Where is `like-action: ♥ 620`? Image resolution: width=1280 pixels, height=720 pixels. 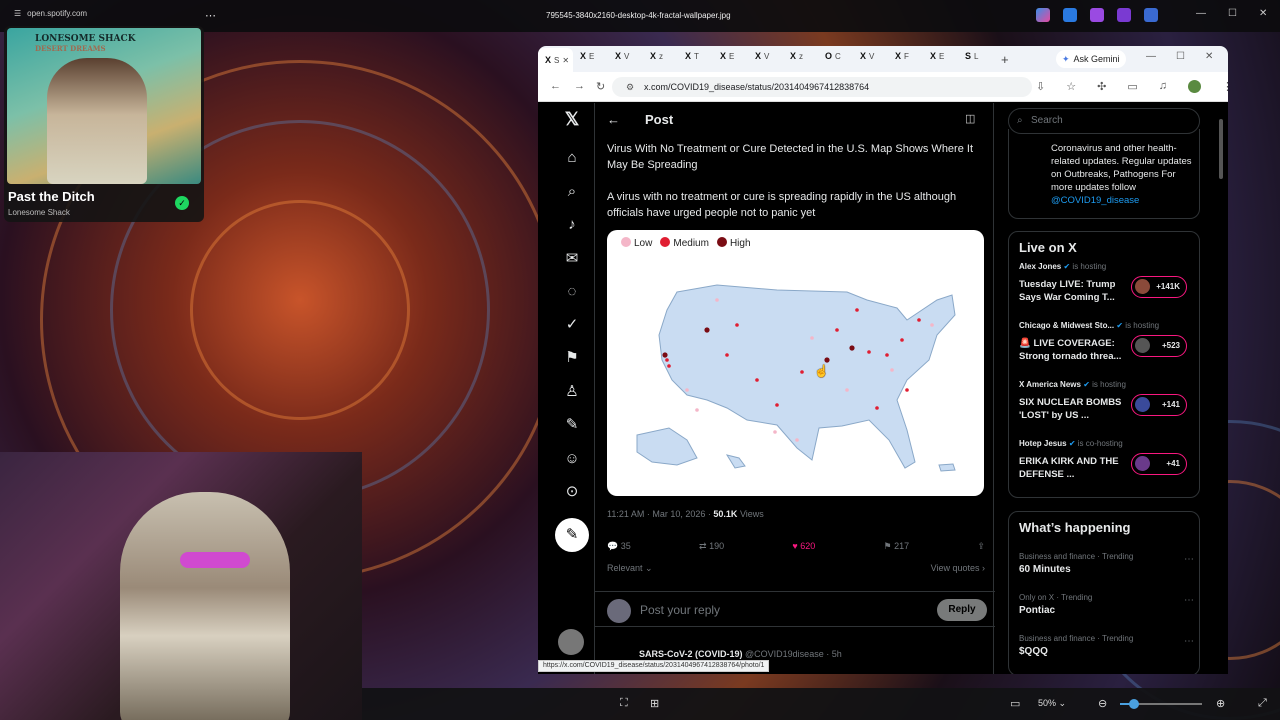
like-action: ♥ 620 is located at coordinates (803, 546).